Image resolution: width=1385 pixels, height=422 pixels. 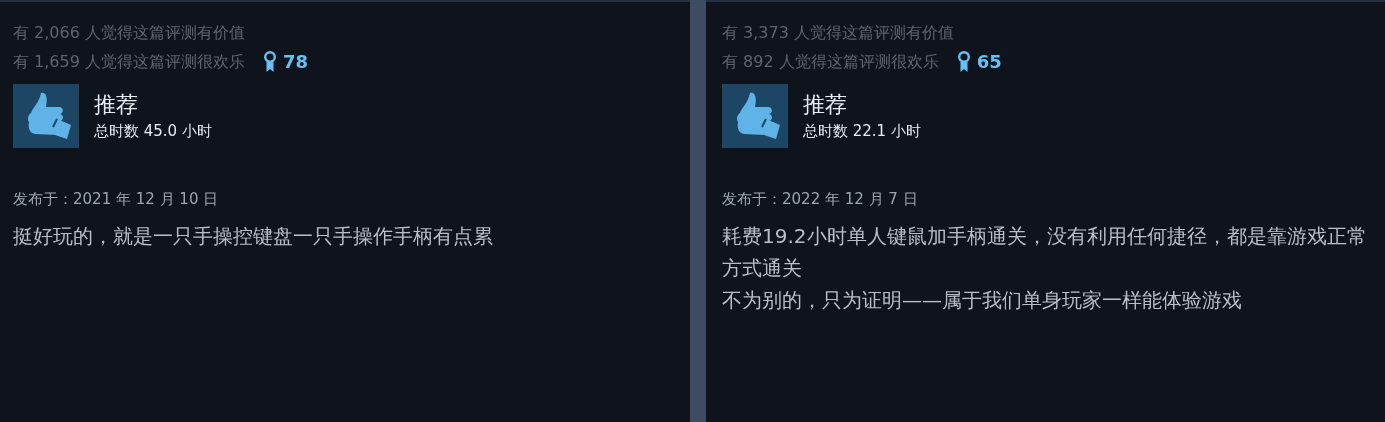 I want to click on hours-played: 总时数 45.0 小时, so click(x=153, y=131).